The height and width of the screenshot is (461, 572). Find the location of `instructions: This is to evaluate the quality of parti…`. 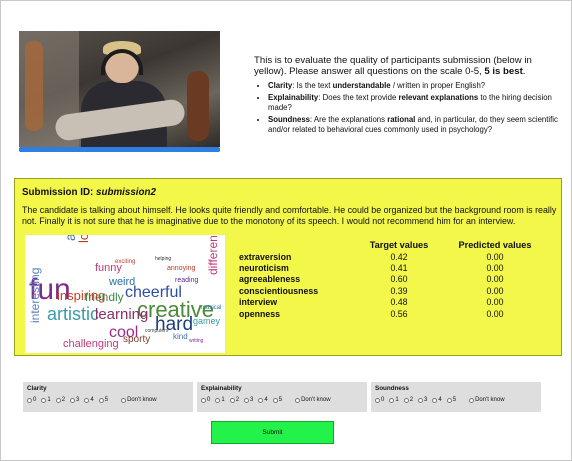

instructions: This is to evaluate the quality of parti… is located at coordinates (407, 96).